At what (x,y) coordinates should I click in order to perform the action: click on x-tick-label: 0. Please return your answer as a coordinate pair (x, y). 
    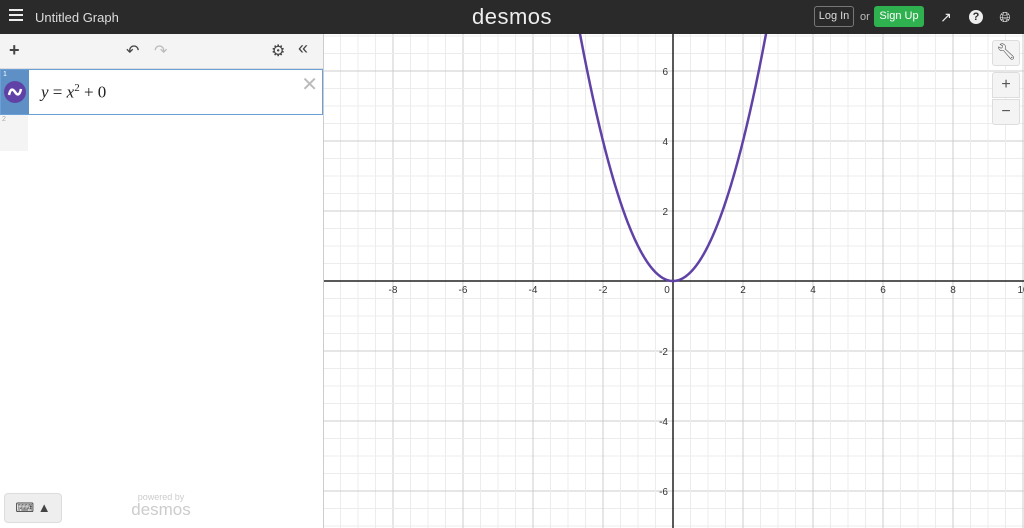
    Looking at the image, I should click on (667, 290).